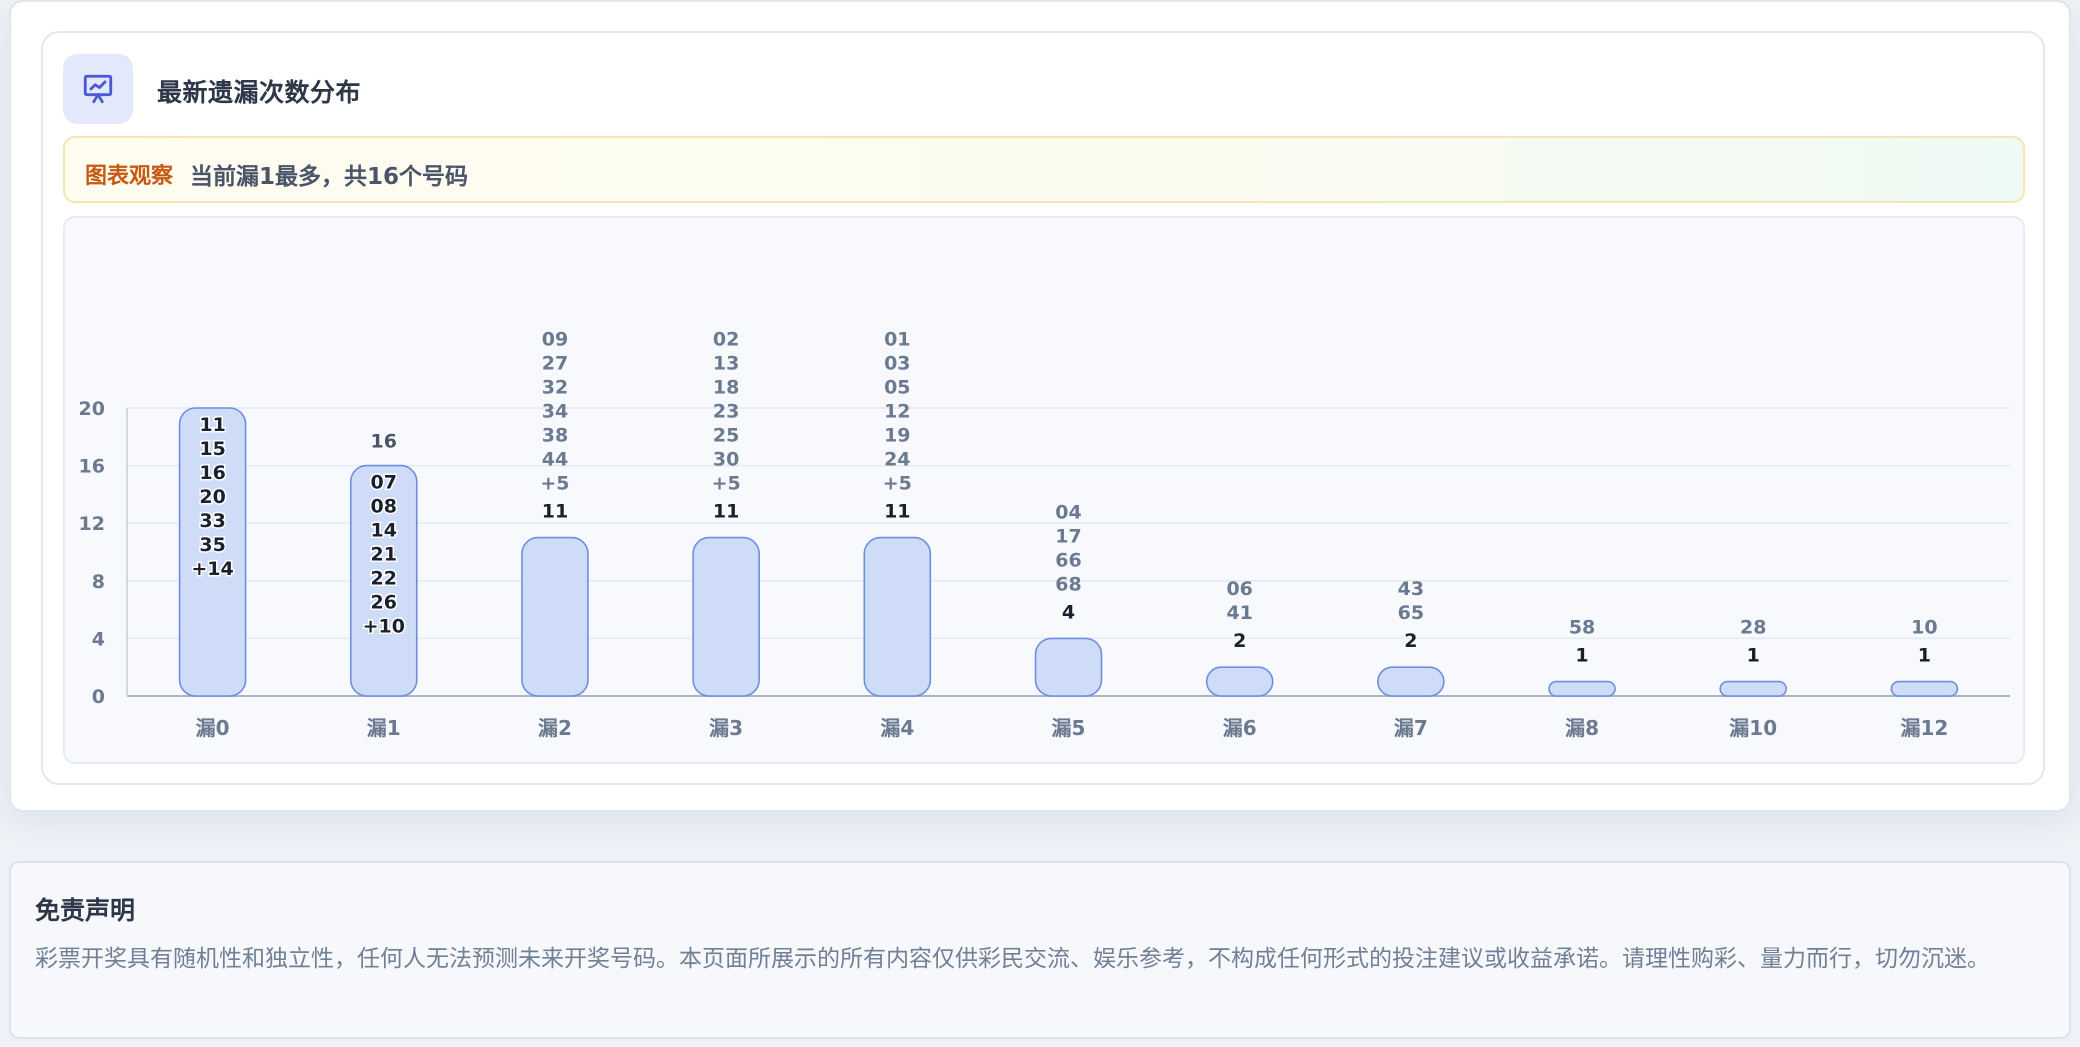  I want to click on x-tick-label: 漏0, so click(213, 728).